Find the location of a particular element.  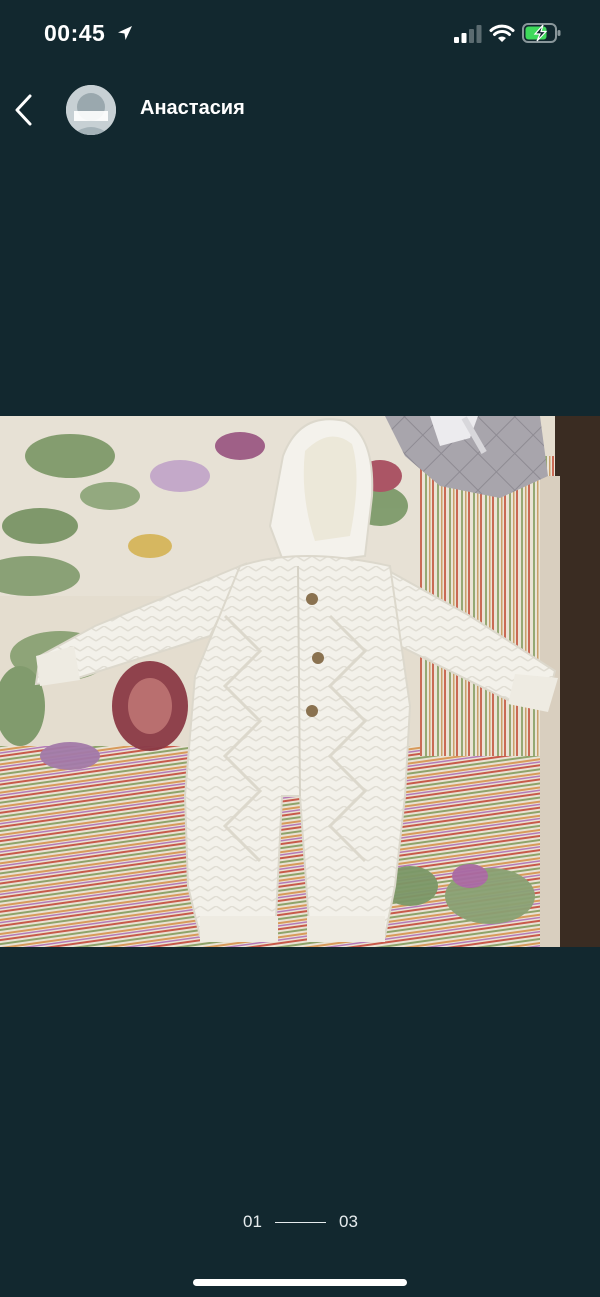

location-arrow-icon is located at coordinates (125, 33).